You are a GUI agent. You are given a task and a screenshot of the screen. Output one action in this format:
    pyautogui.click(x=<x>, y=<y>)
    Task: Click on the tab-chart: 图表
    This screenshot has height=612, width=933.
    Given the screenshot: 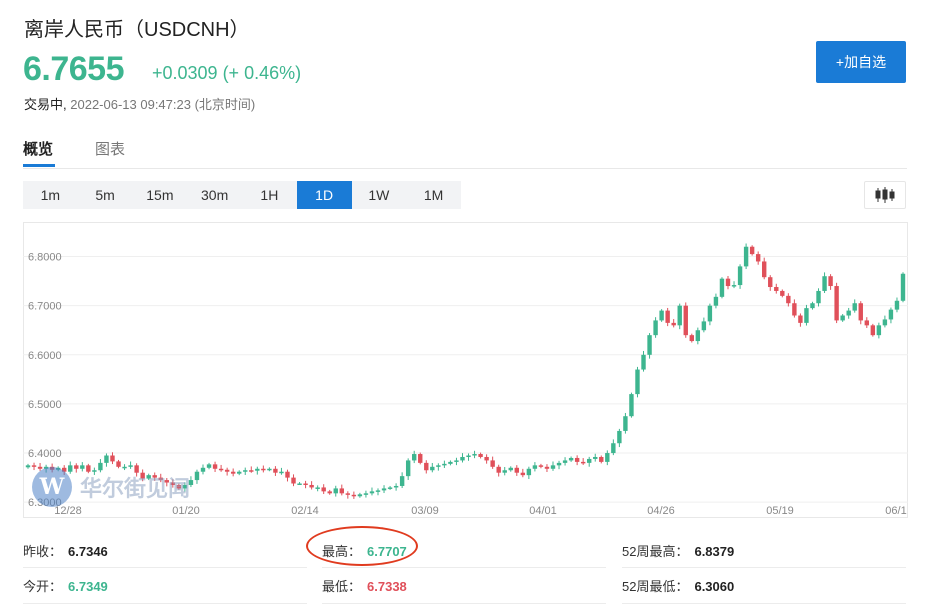 What is the action you would take?
    pyautogui.click(x=110, y=148)
    